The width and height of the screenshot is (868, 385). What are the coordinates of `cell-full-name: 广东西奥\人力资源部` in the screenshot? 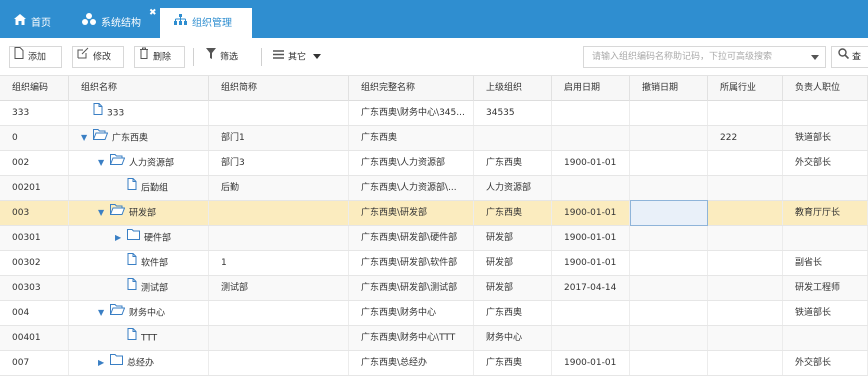 It's located at (411, 163).